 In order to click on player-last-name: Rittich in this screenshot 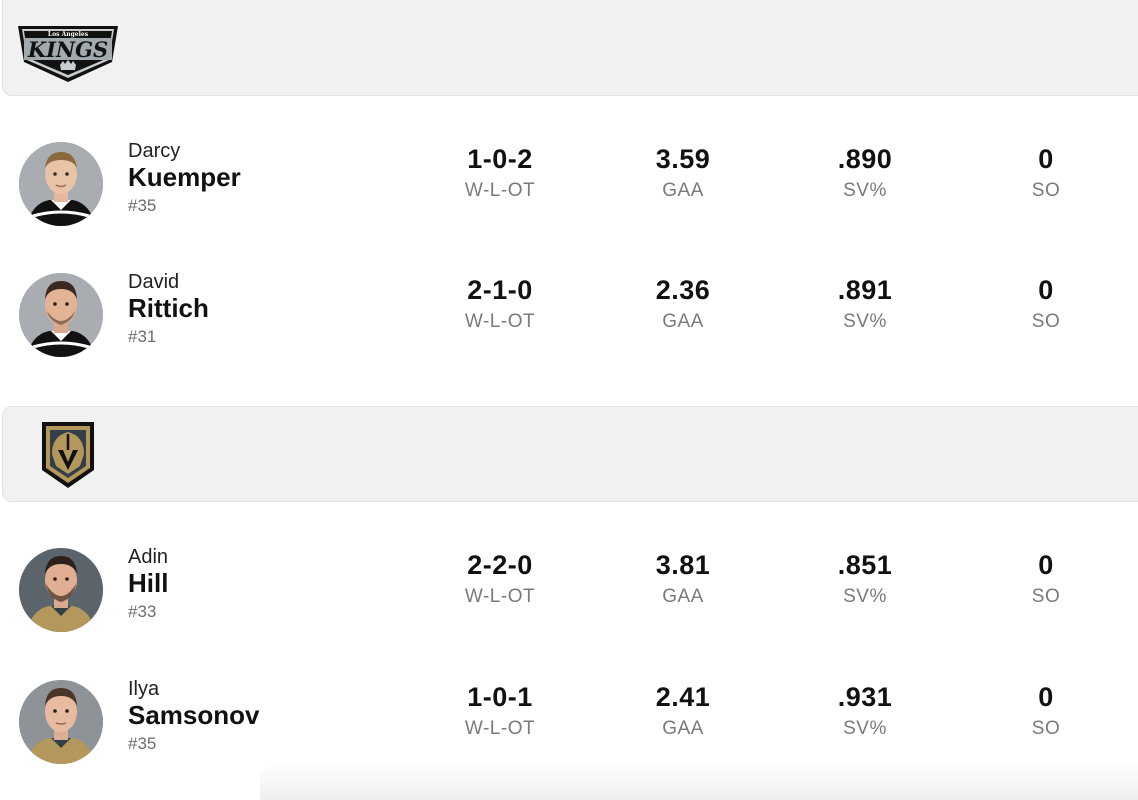, I will do `click(168, 308)`.